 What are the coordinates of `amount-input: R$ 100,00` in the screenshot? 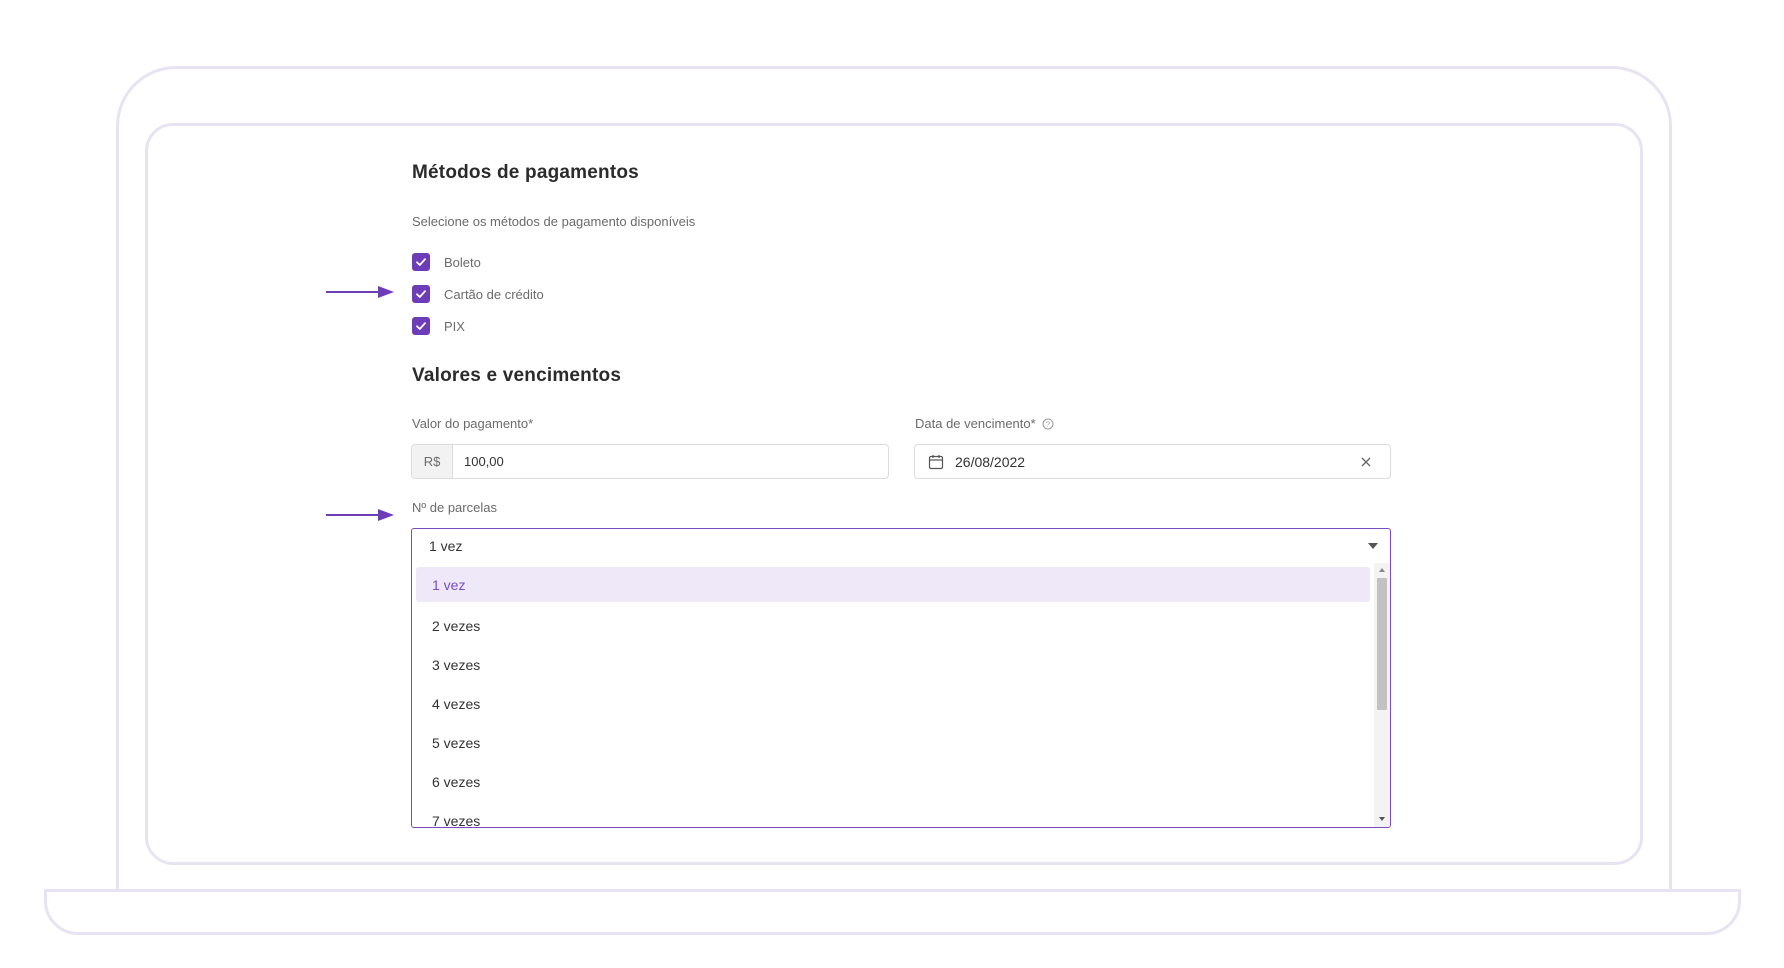 It's located at (650, 461).